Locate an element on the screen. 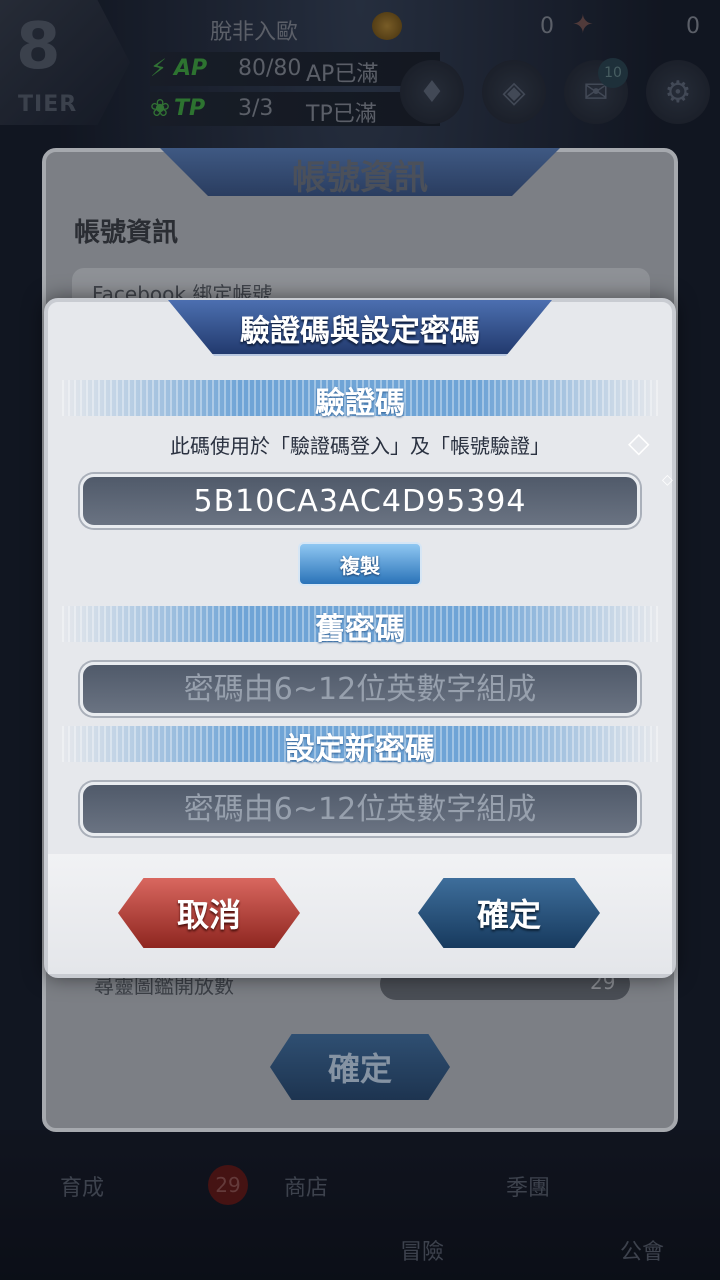 The image size is (720, 1280). code-section-title: 驗證碼 is located at coordinates (360, 403).